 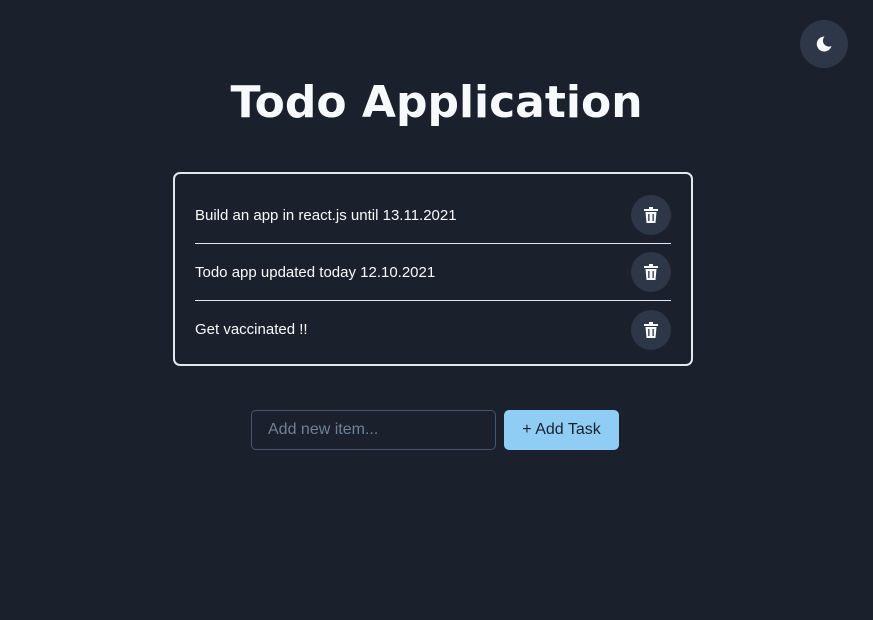 I want to click on todo-item: Get vaccinated !!, so click(x=433, y=329).